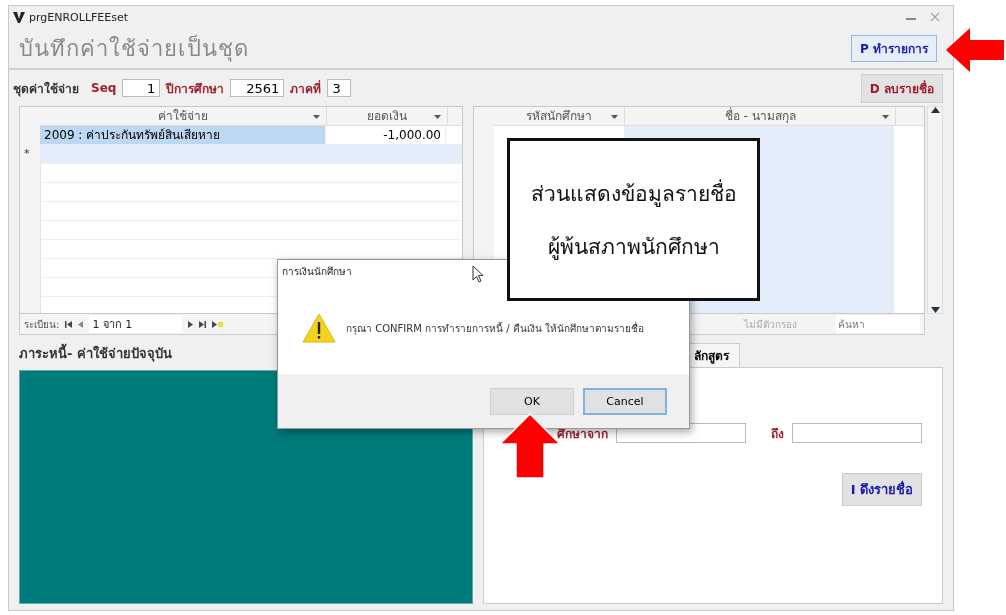 Image resolution: width=1006 pixels, height=615 pixels. Describe the element at coordinates (134, 48) in the screenshot. I see `form-title: บันทึกค่าใช้จ่ายเป็นชุด` at that location.